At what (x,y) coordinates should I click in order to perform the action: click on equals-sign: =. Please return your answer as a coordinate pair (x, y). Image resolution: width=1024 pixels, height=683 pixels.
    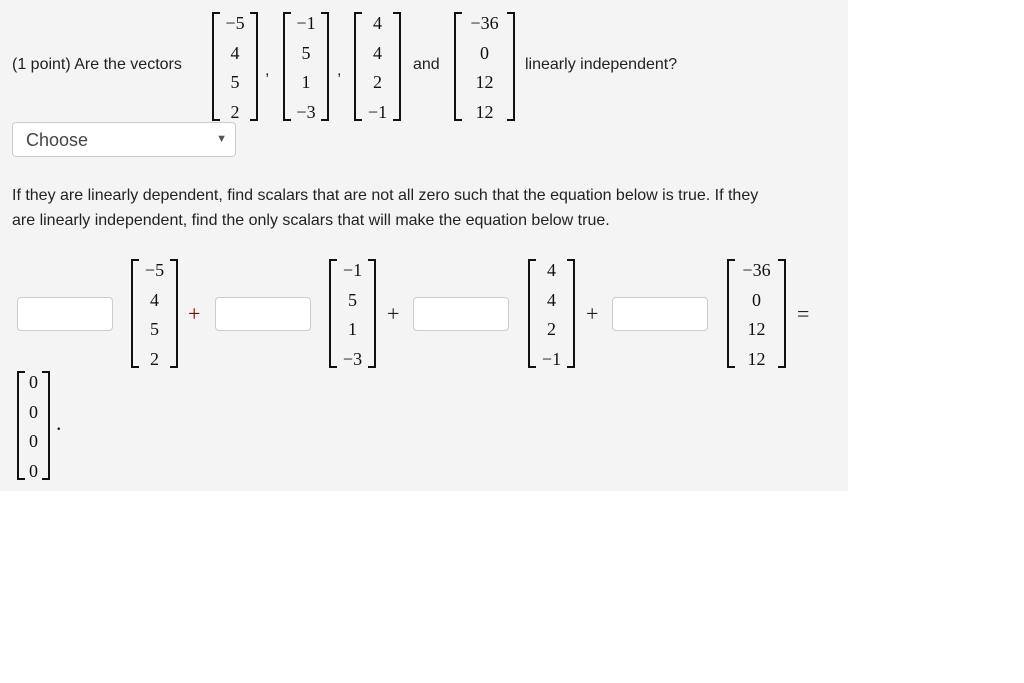
    Looking at the image, I should click on (803, 313).